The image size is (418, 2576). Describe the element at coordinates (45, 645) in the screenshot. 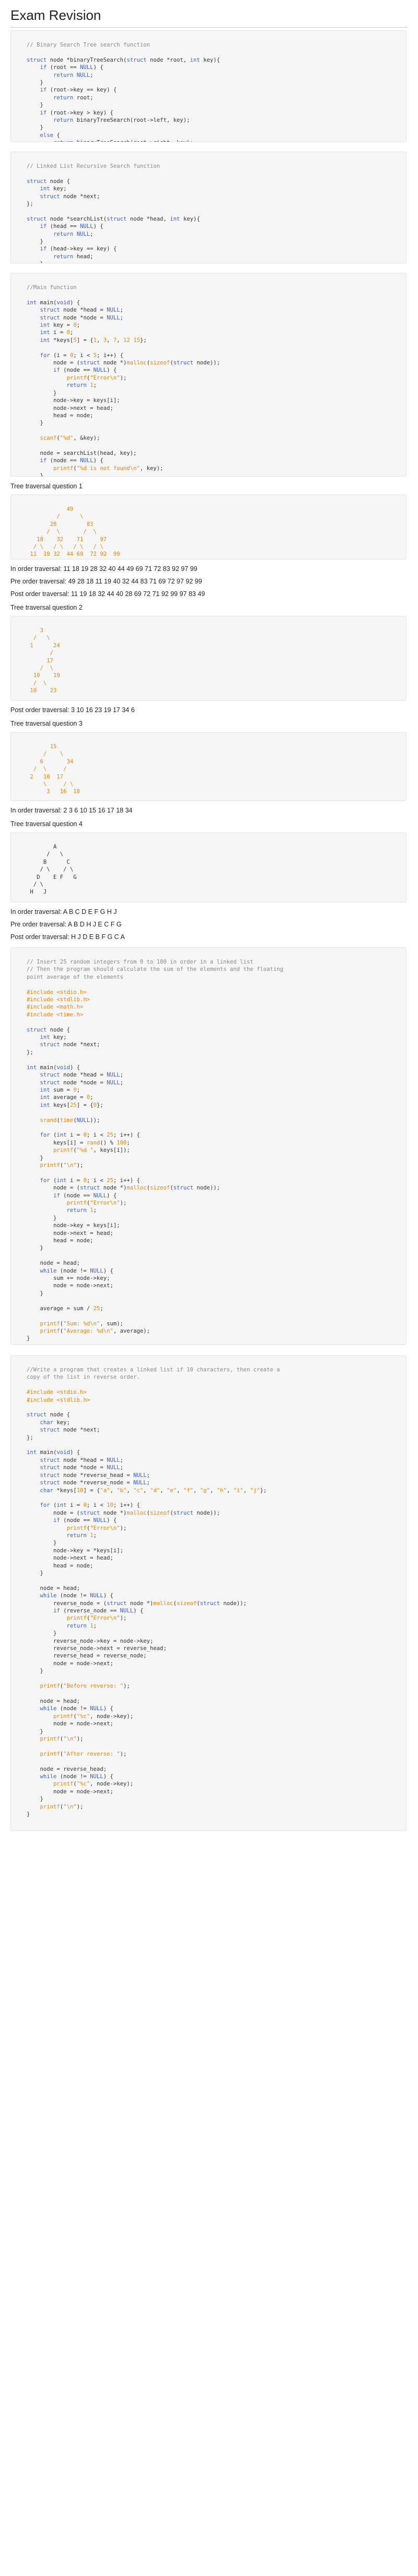

I see `tree-diagram-line: 1 24` at that location.